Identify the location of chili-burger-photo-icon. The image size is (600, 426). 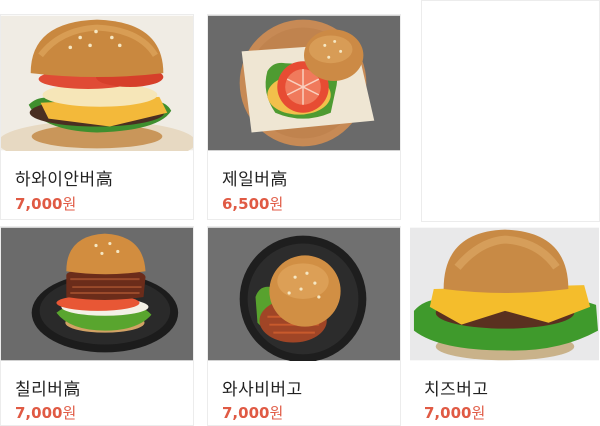
(97, 294).